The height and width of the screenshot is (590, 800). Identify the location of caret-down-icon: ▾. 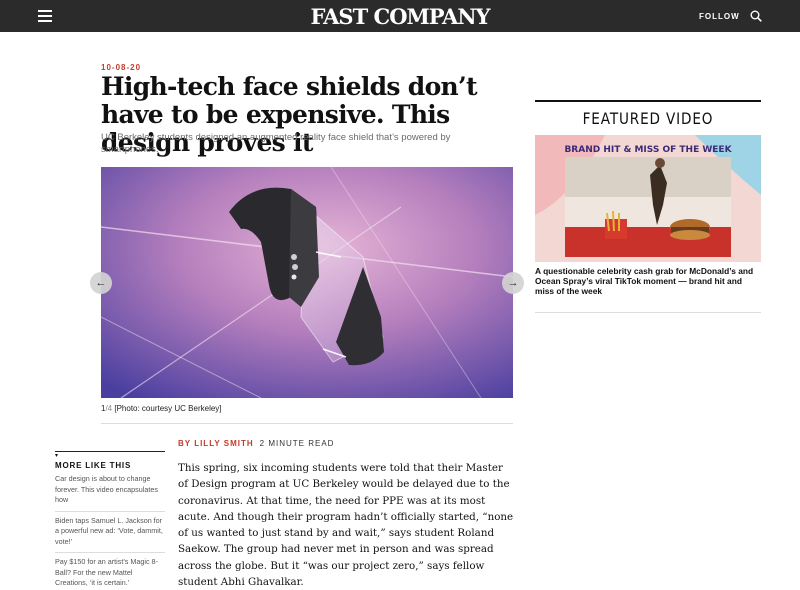
(57, 456).